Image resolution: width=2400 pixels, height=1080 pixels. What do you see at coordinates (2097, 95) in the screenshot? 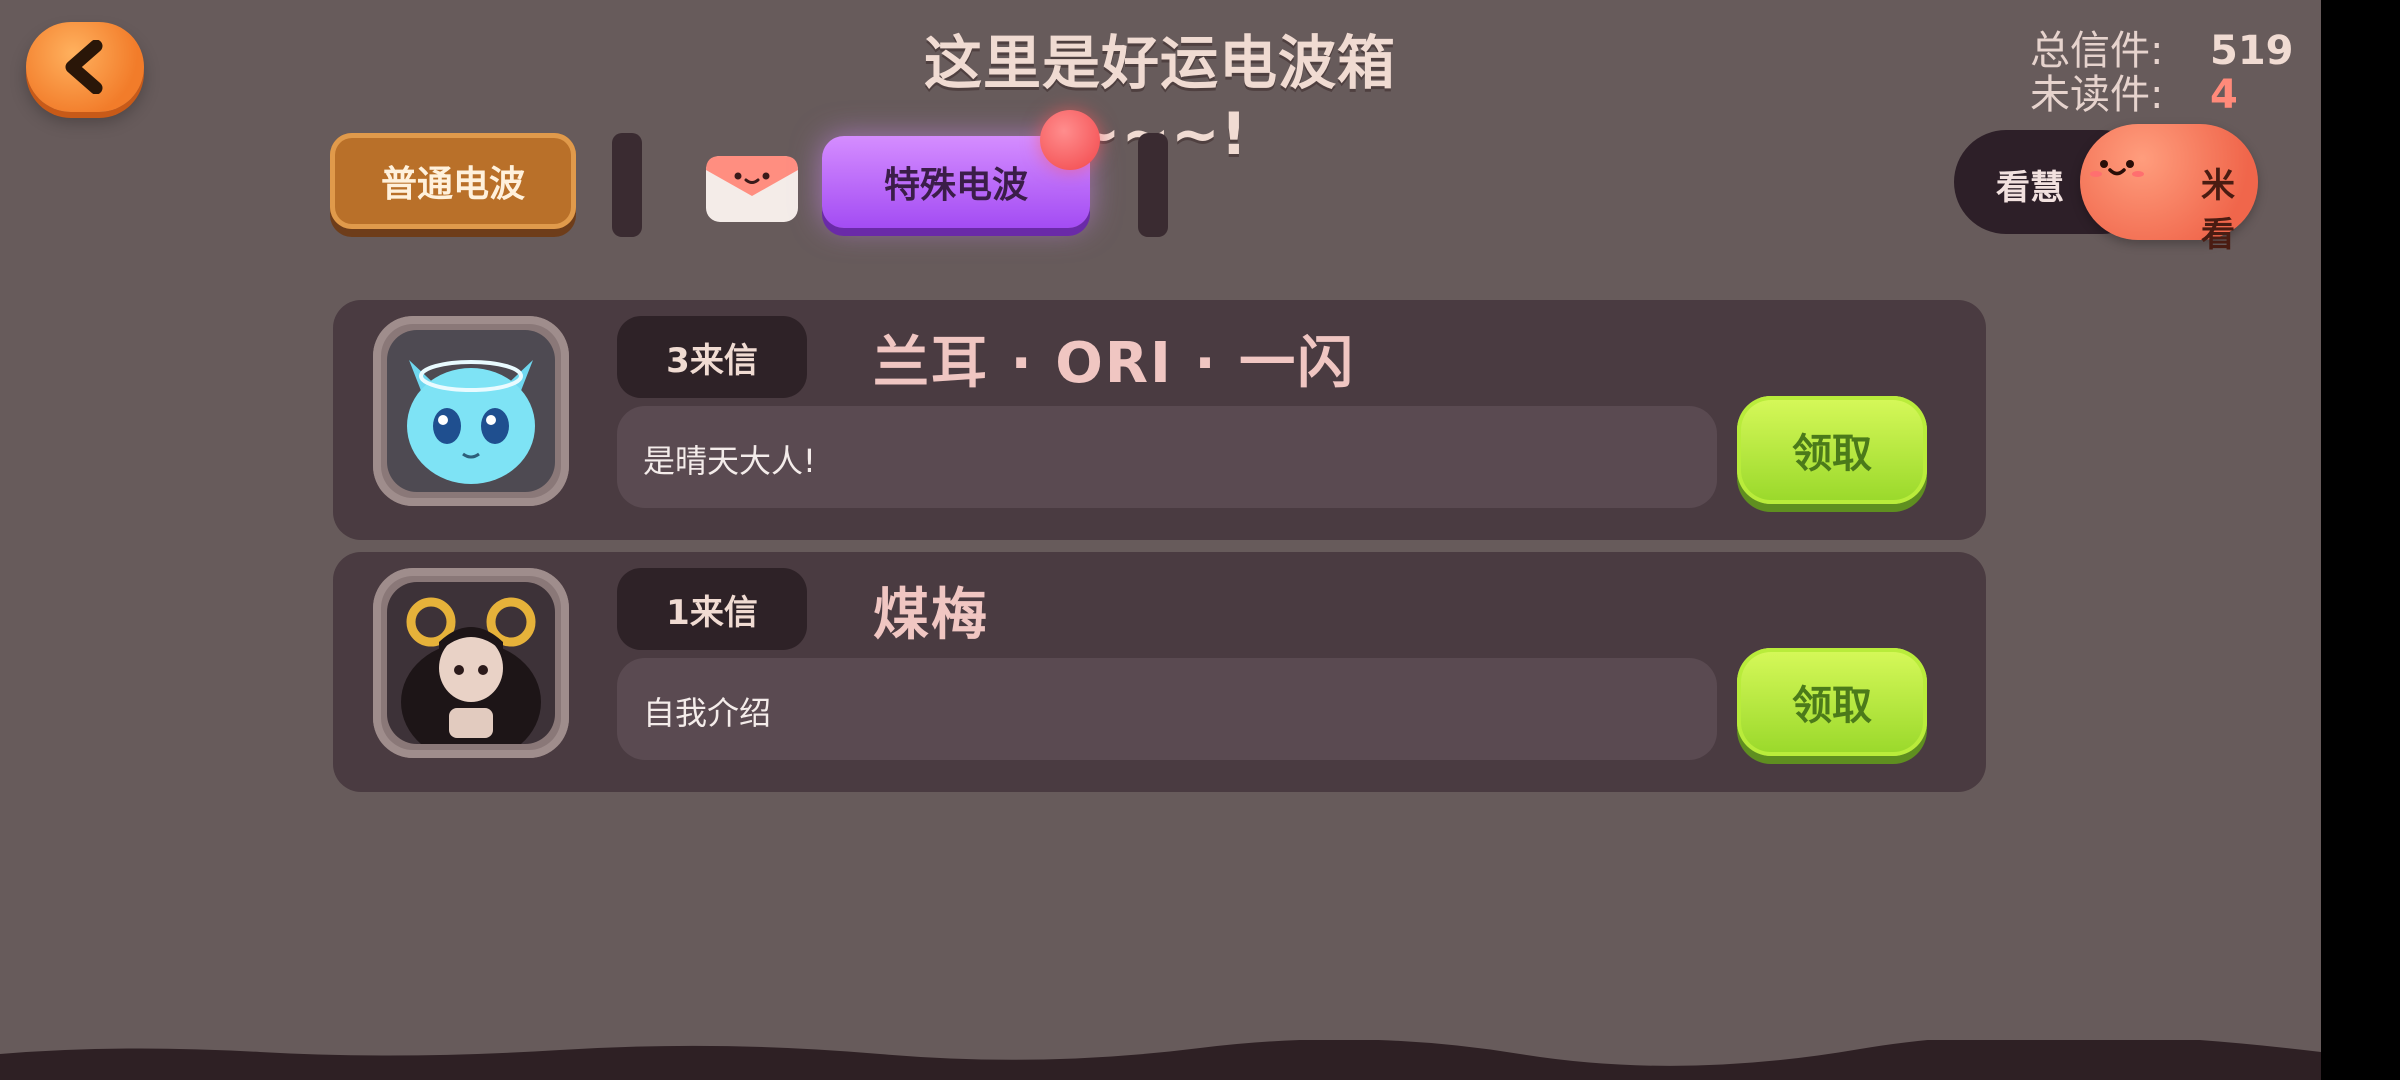
I see `unread-mail-label: 未读件:` at bounding box center [2097, 95].